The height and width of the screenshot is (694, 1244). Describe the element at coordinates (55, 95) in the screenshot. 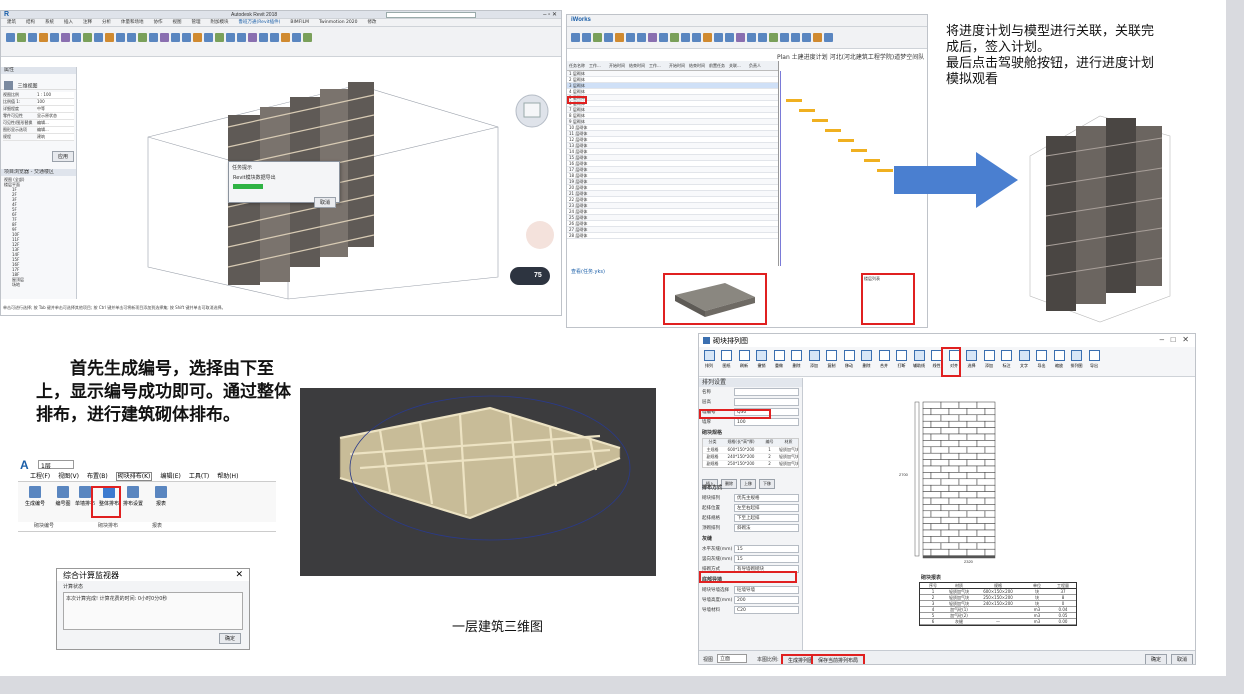

I see `property-value: 1 : 100` at that location.